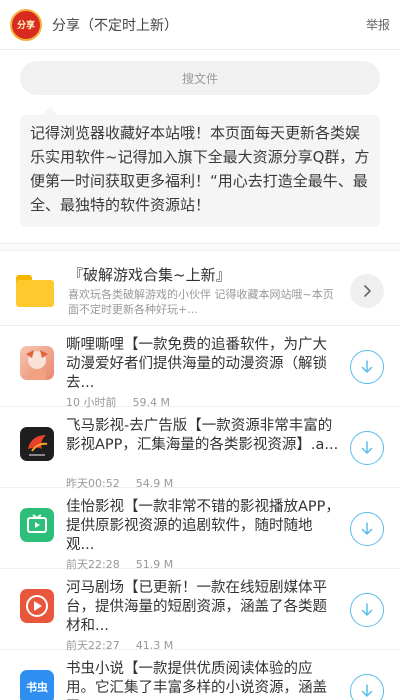 This screenshot has height=700, width=400. I want to click on file-size: 41.3 M, so click(154, 645).